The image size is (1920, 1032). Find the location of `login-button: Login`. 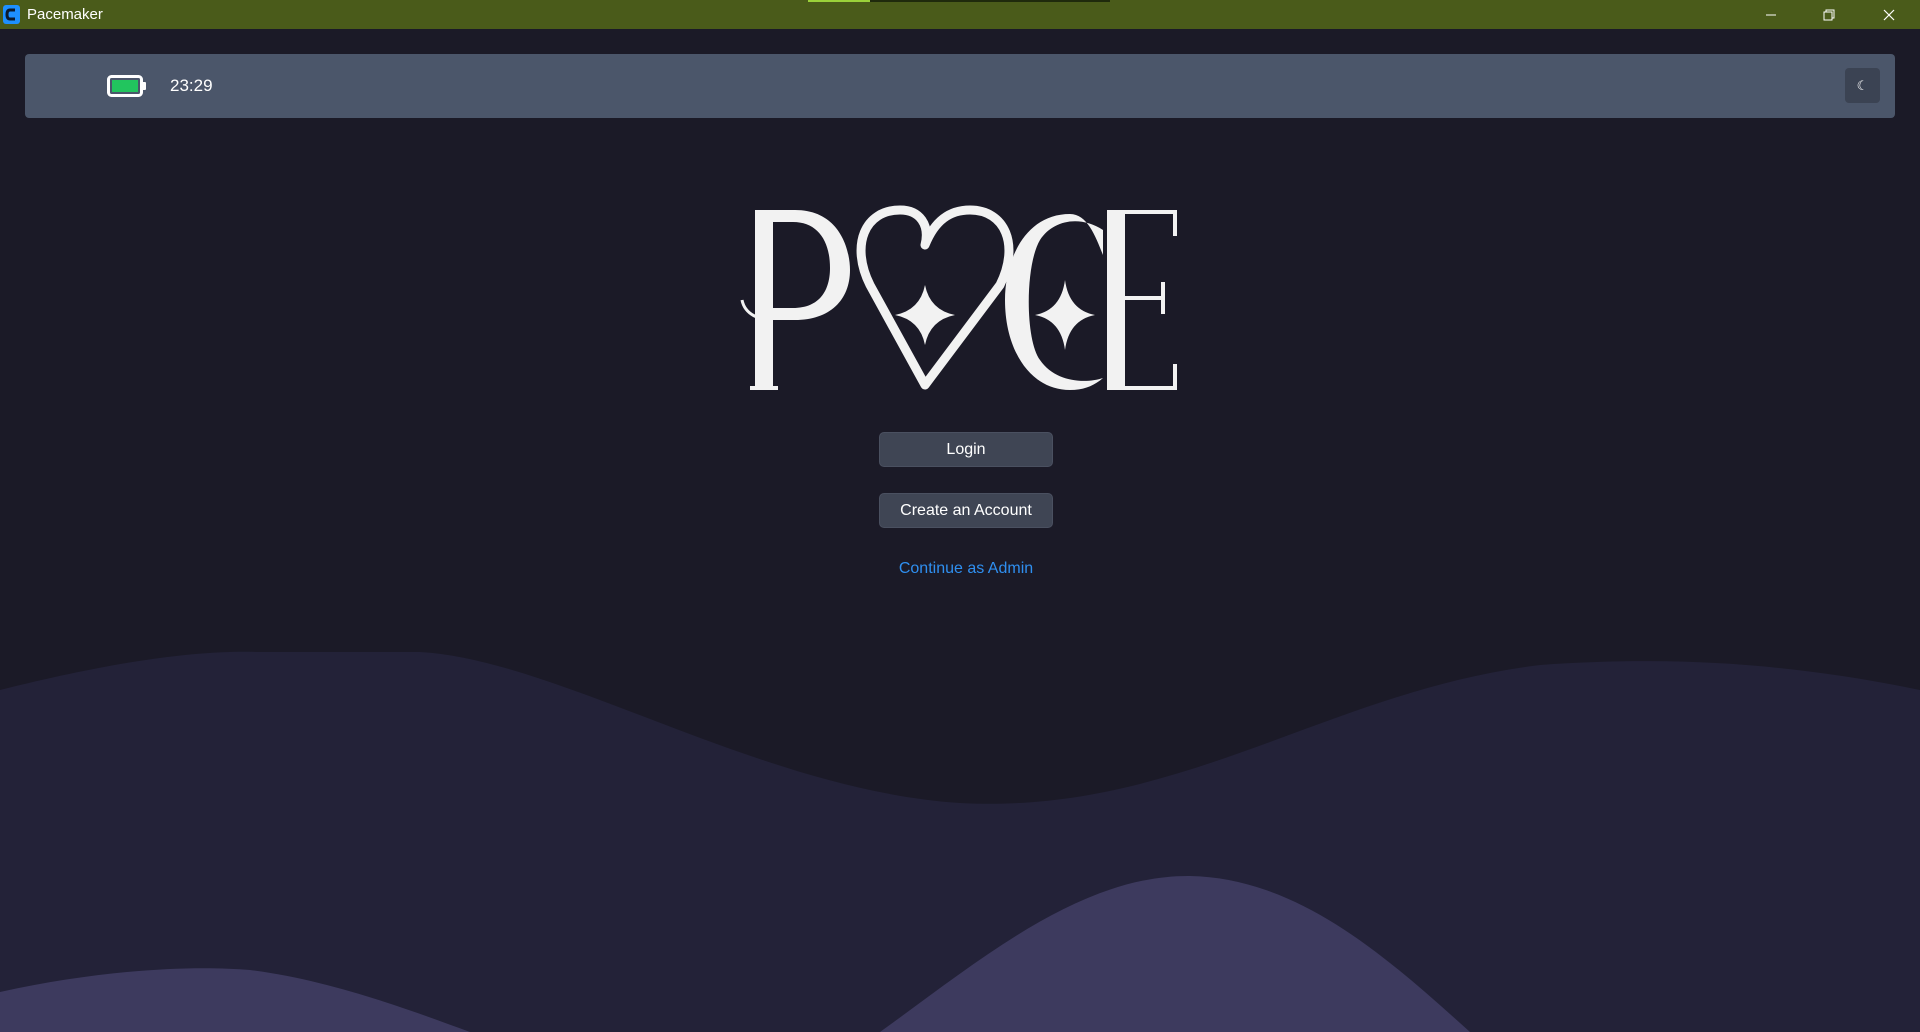

login-button: Login is located at coordinates (966, 449).